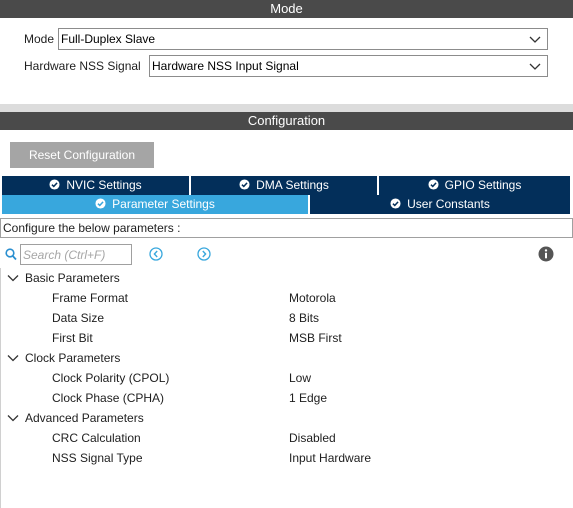  Describe the element at coordinates (292, 185) in the screenshot. I see `tab-label: DMA Settings` at that location.